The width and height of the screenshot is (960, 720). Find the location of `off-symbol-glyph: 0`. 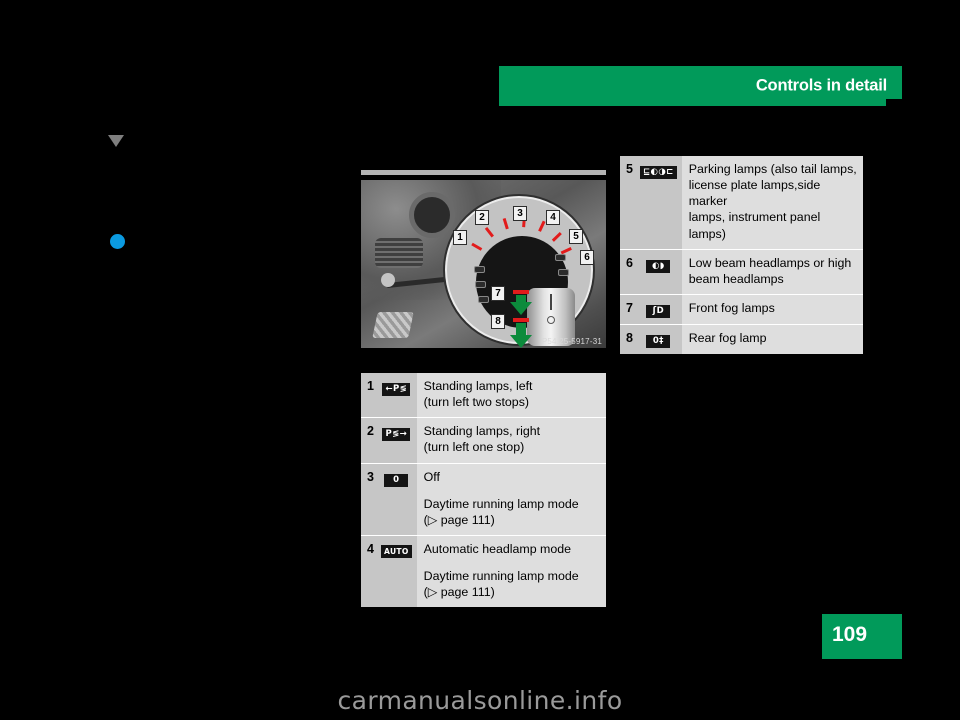

off-symbol-glyph: 0 is located at coordinates (396, 480).